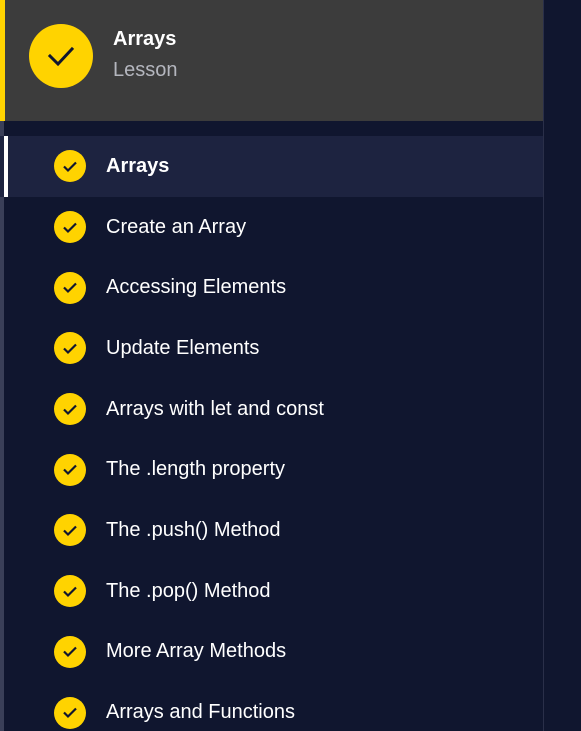  I want to click on lesson-item: The .pop() Method, so click(271, 591).